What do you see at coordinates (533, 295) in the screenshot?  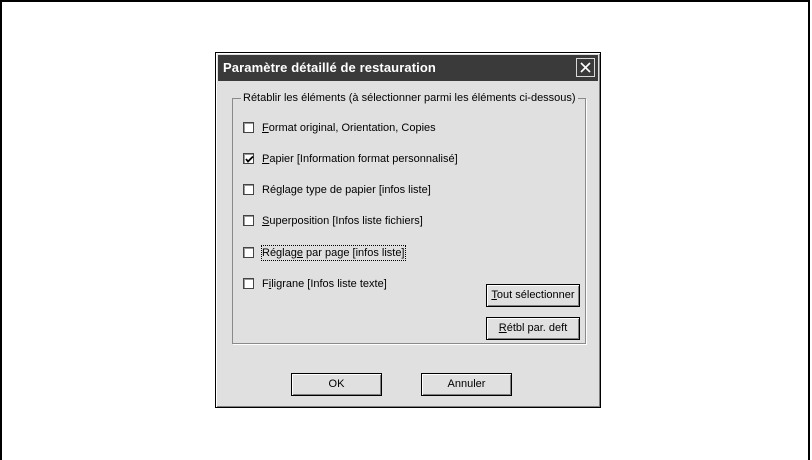 I see `select-all-button: Tout sélectionner` at bounding box center [533, 295].